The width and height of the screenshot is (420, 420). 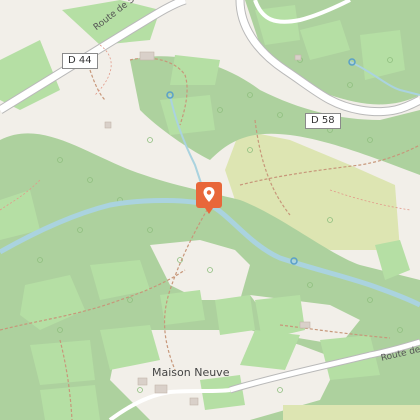 I want to click on grassland-area, so click(x=351, y=412).